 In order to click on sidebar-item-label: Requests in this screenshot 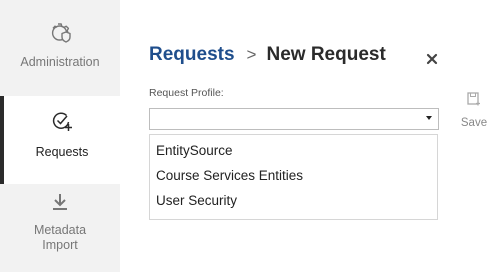, I will do `click(62, 152)`.